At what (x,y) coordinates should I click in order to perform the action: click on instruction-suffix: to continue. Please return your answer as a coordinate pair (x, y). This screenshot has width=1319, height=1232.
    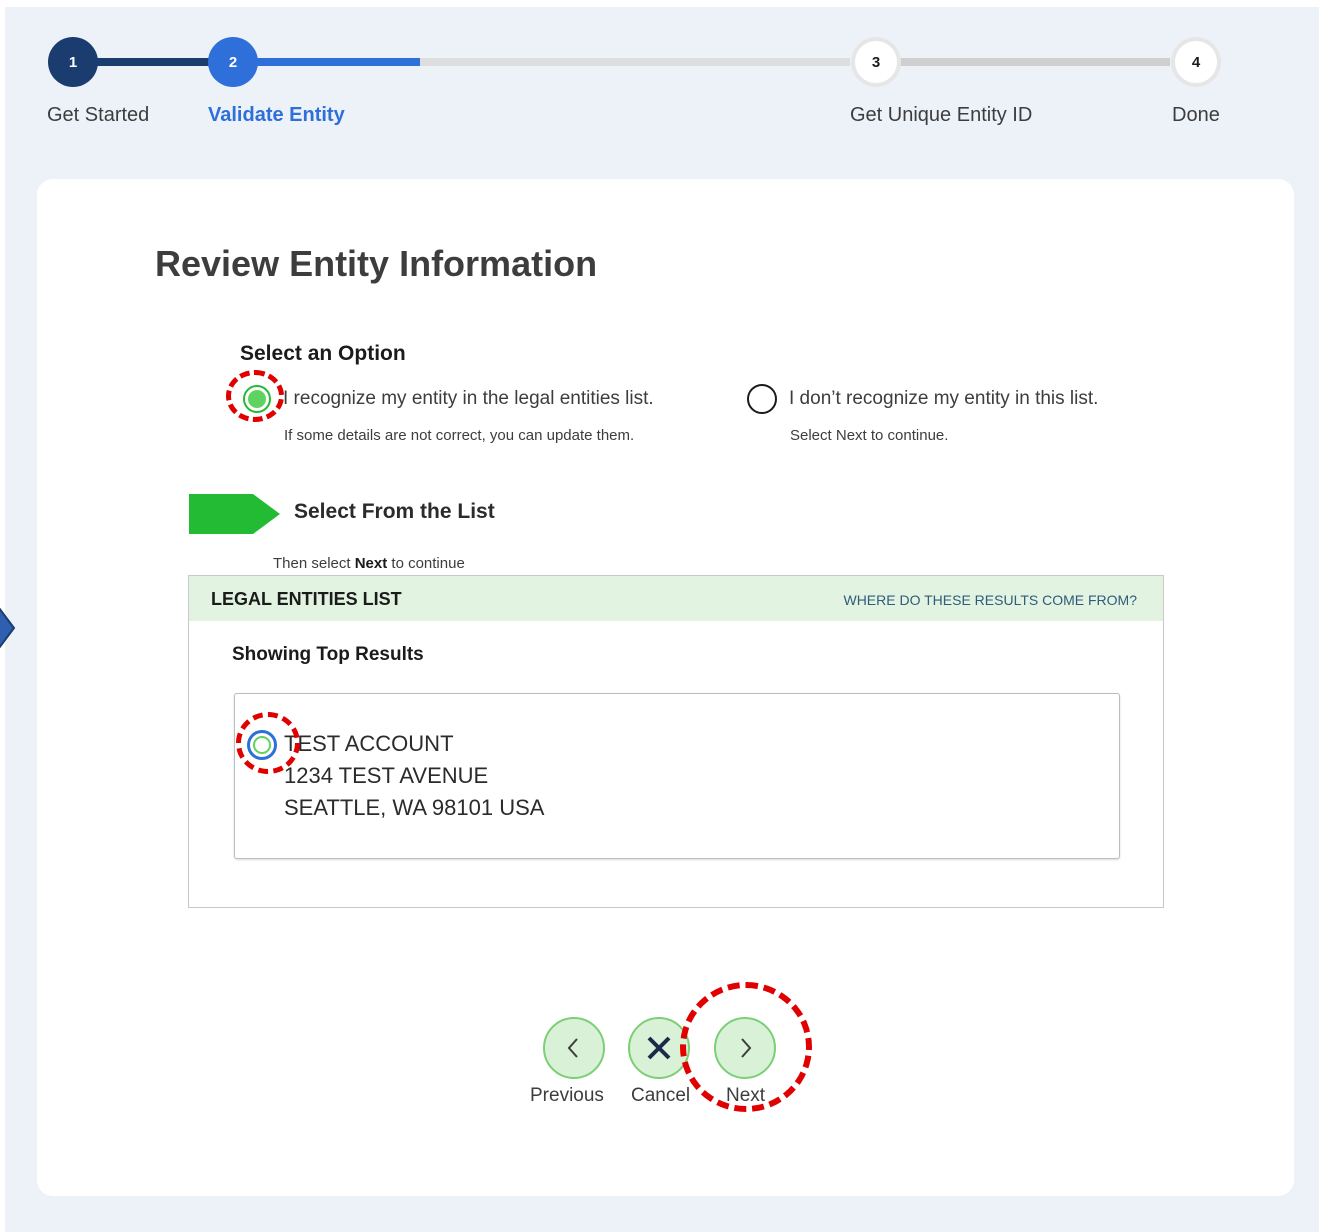
    Looking at the image, I should click on (426, 563).